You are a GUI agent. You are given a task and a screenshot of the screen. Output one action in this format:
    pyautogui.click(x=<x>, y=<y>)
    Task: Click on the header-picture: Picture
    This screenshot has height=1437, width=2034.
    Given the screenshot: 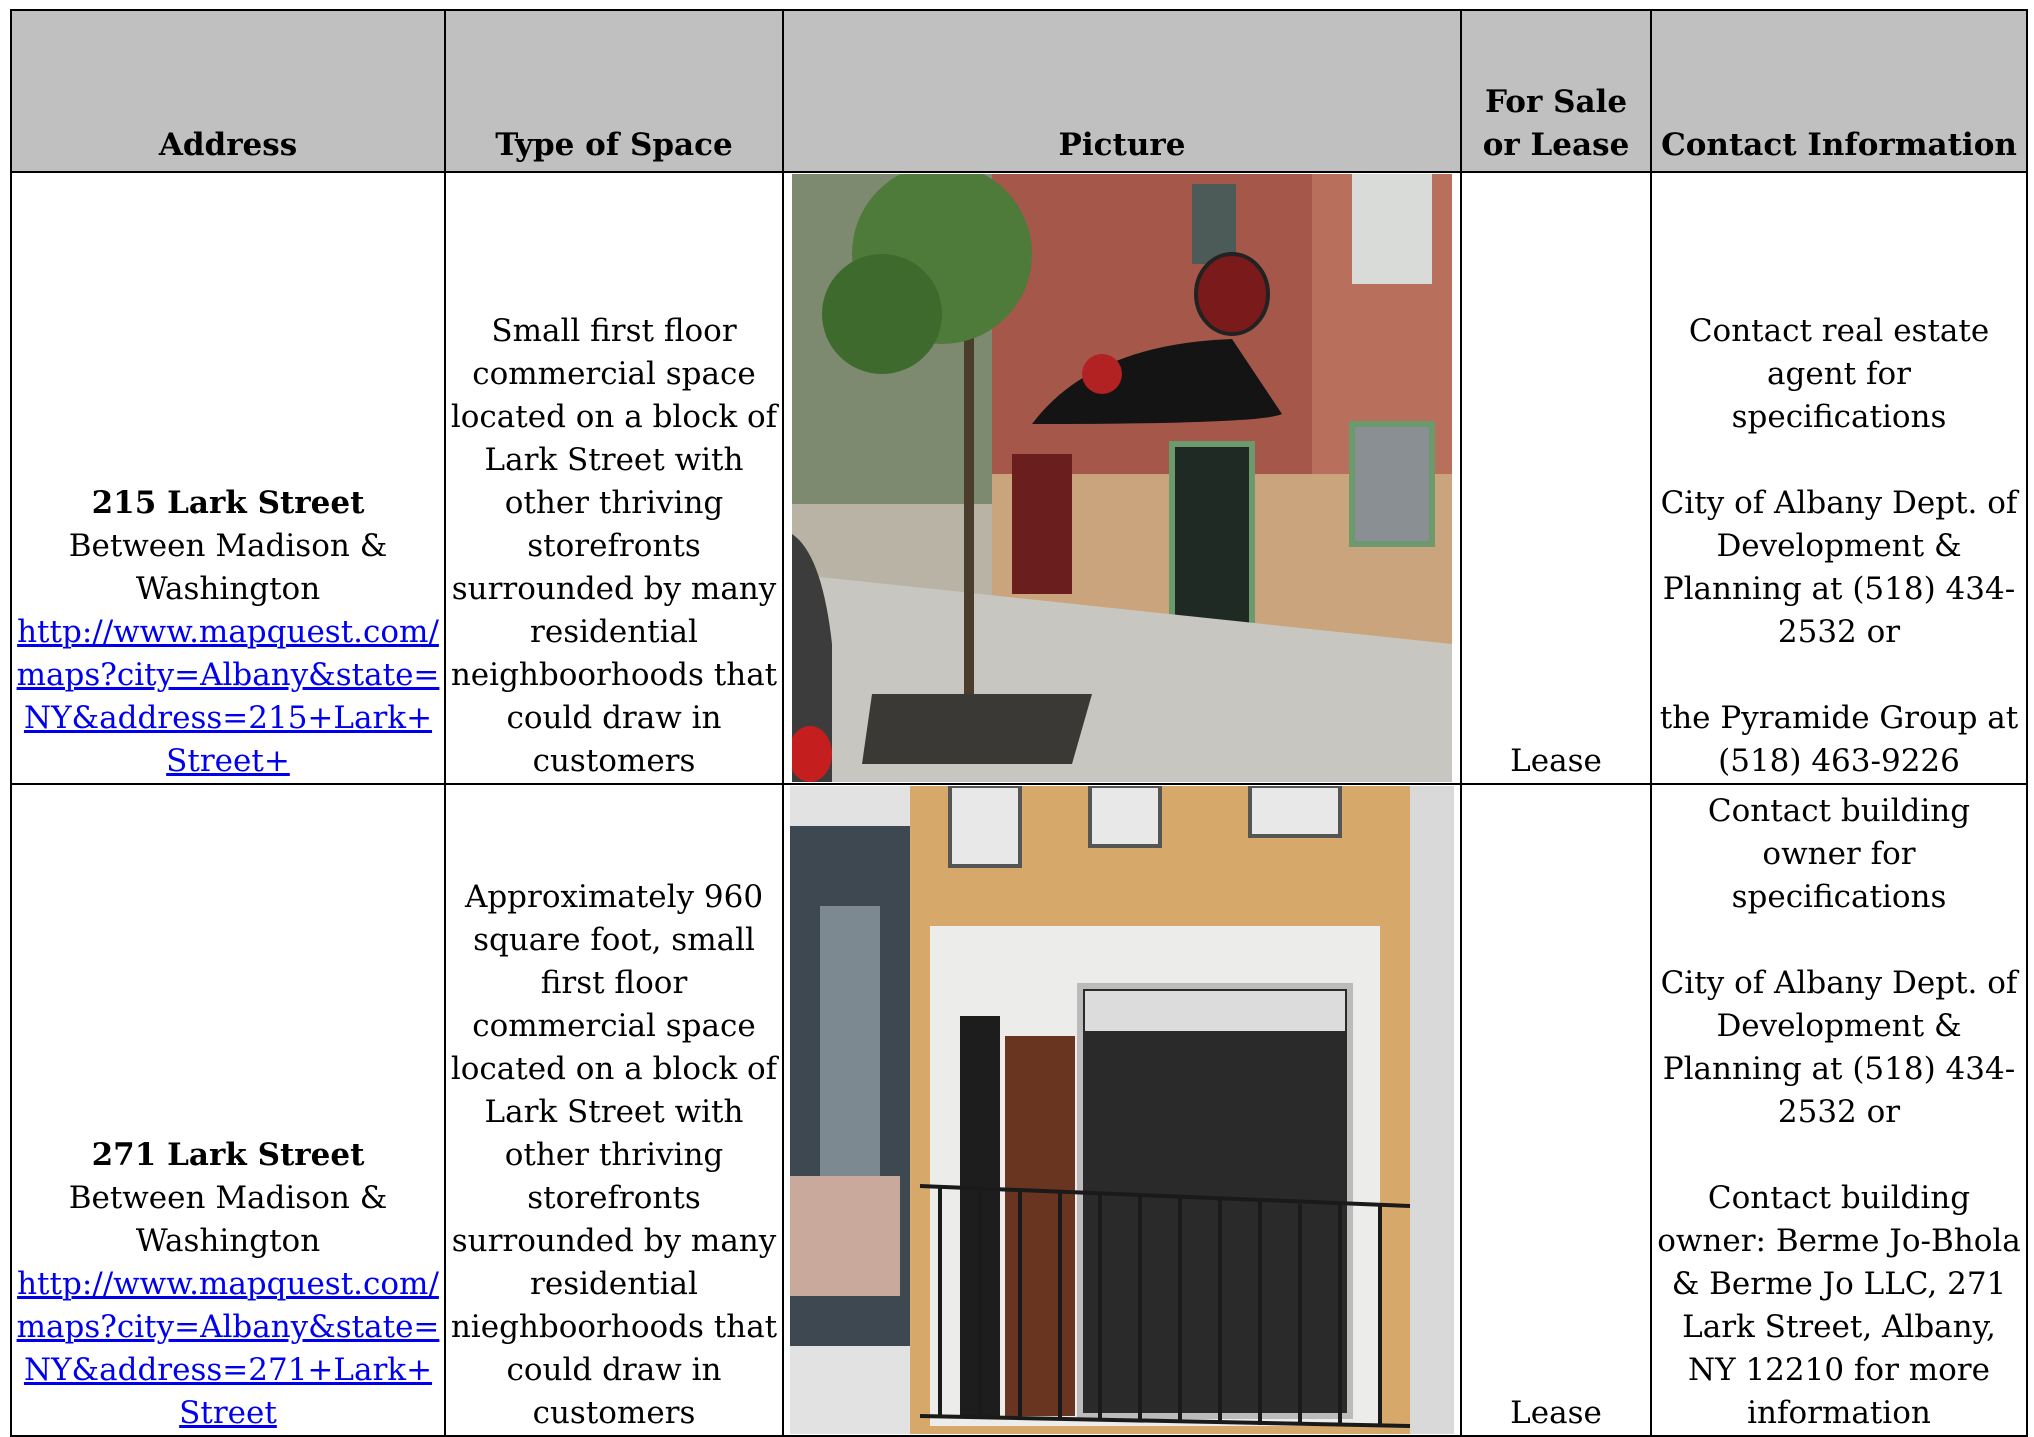 What is the action you would take?
    pyautogui.click(x=1122, y=92)
    